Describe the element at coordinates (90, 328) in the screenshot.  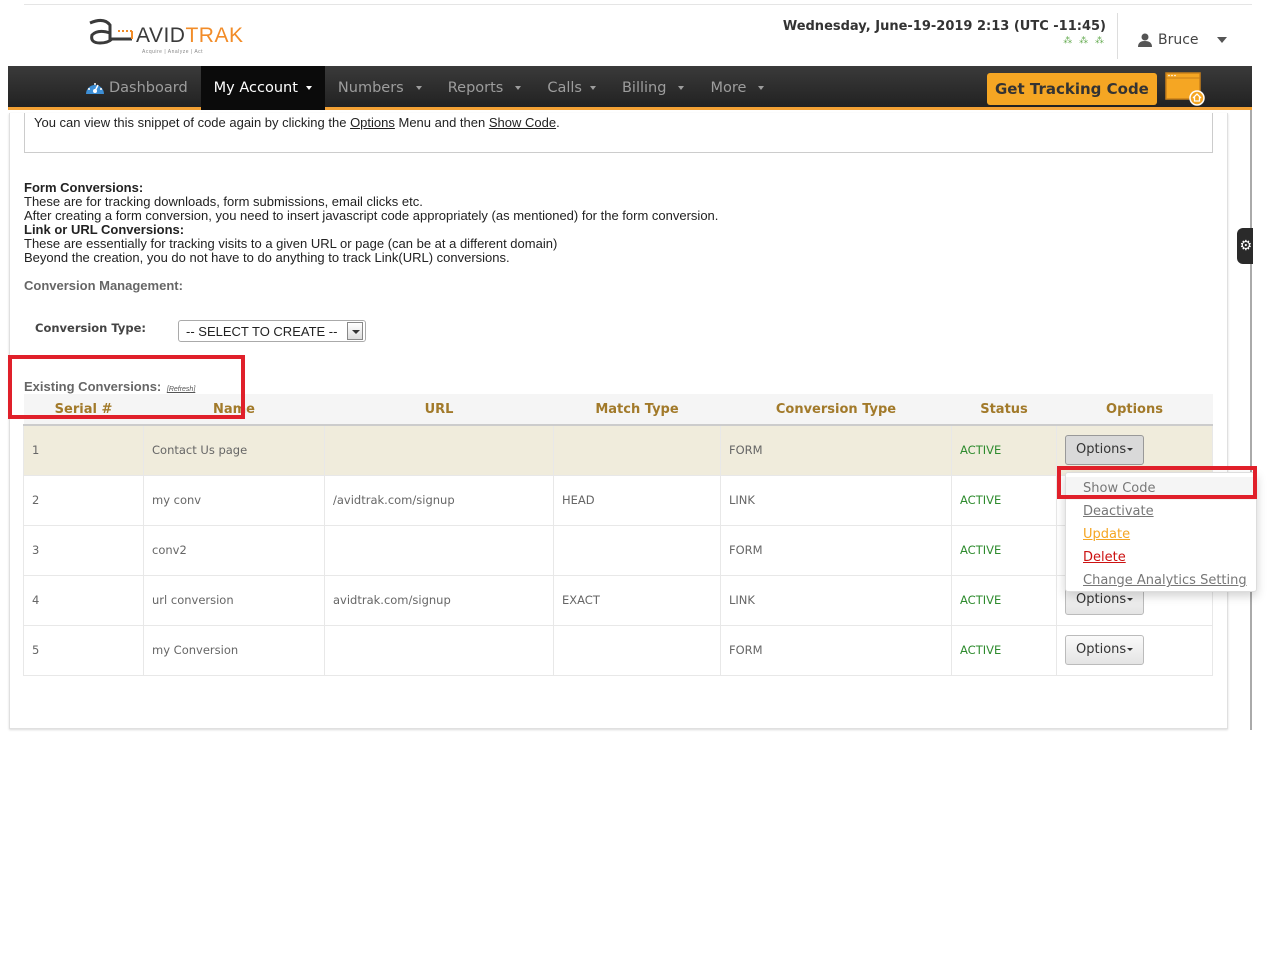
I see `conversion-type-label: Conversion Type:` at that location.